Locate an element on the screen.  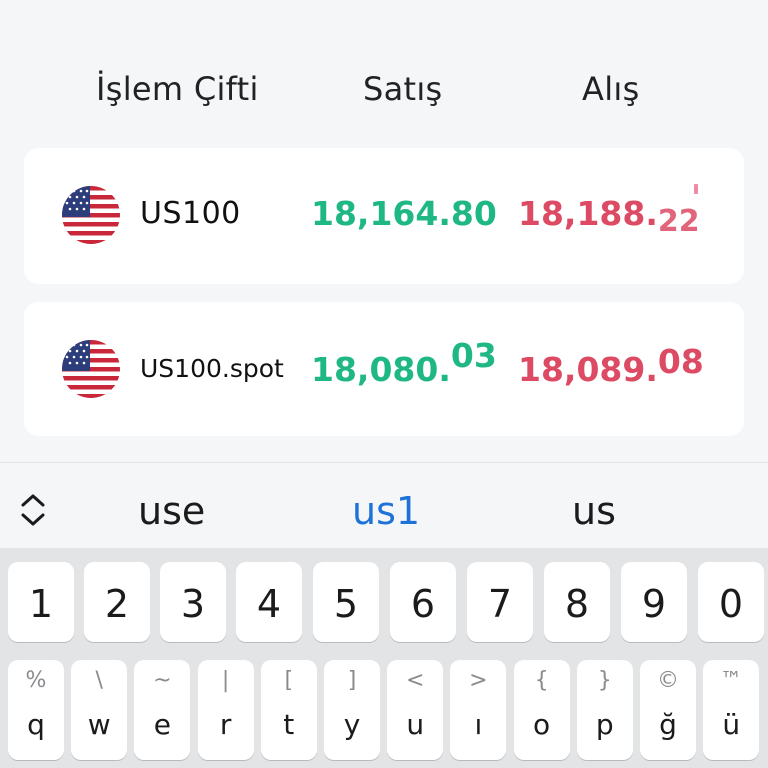
sell-price: 18,164.80 is located at coordinates (404, 213).